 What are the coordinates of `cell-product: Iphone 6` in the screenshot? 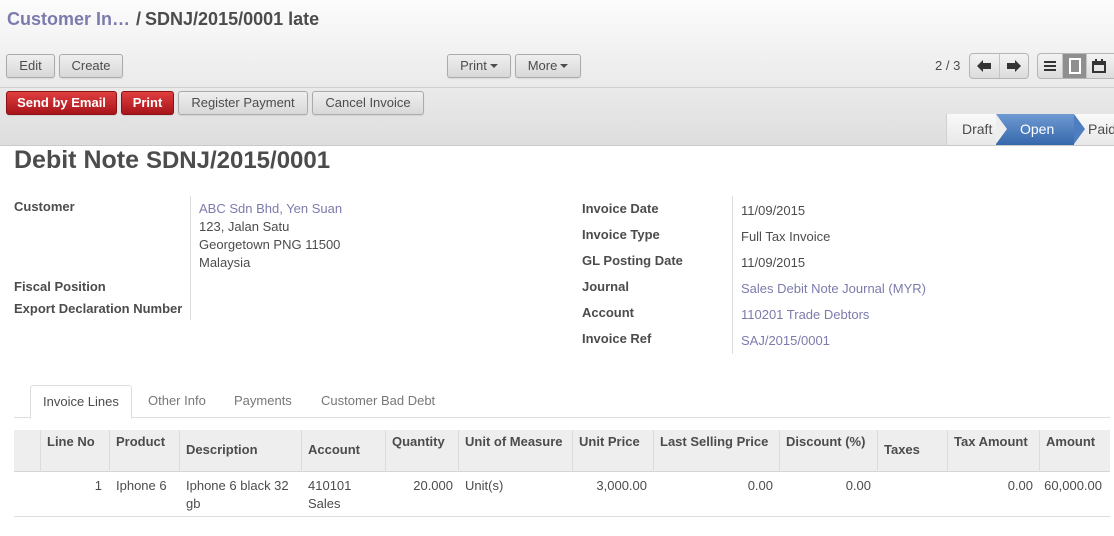 It's located at (141, 485).